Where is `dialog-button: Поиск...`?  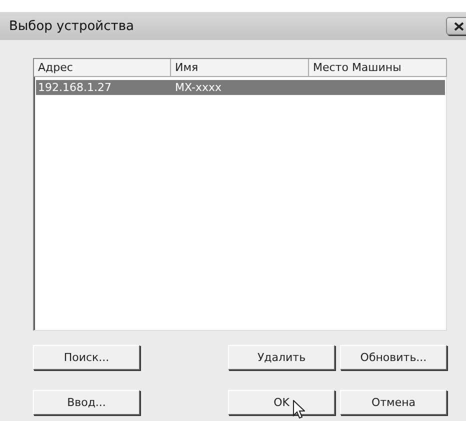
dialog-button: Поиск... is located at coordinates (86, 357).